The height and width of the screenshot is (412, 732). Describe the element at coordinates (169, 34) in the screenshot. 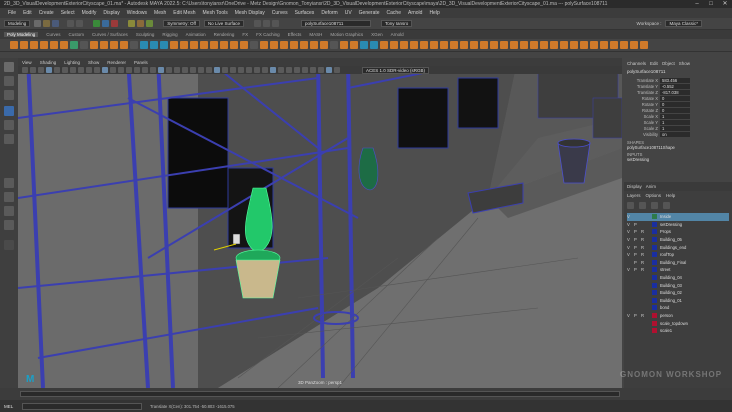

I see `shelf-tab-rigging: Rigging` at that location.